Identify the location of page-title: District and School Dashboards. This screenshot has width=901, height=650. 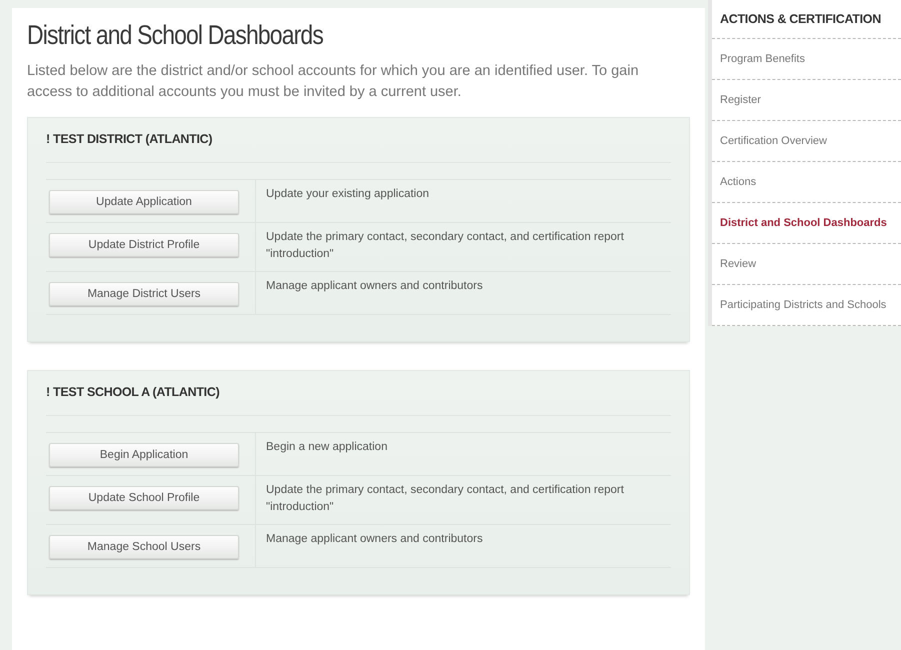
(175, 35).